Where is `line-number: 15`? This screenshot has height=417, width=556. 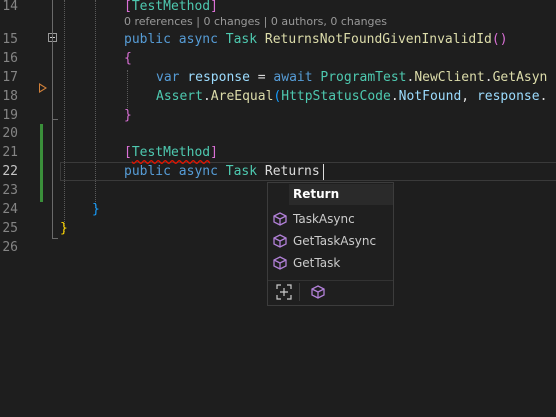
line-number: 15 is located at coordinates (10, 39).